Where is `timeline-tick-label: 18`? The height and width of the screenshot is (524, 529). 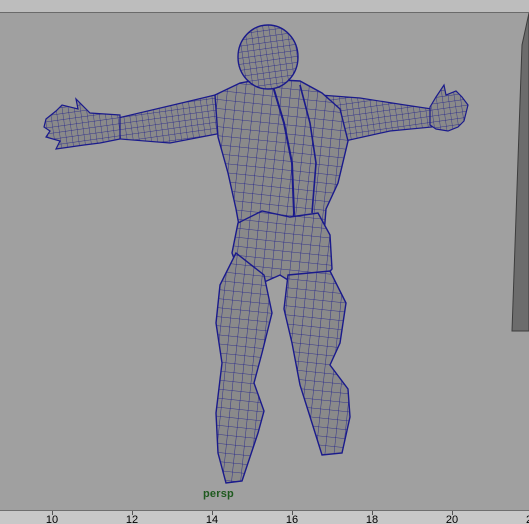 timeline-tick-label: 18 is located at coordinates (372, 519).